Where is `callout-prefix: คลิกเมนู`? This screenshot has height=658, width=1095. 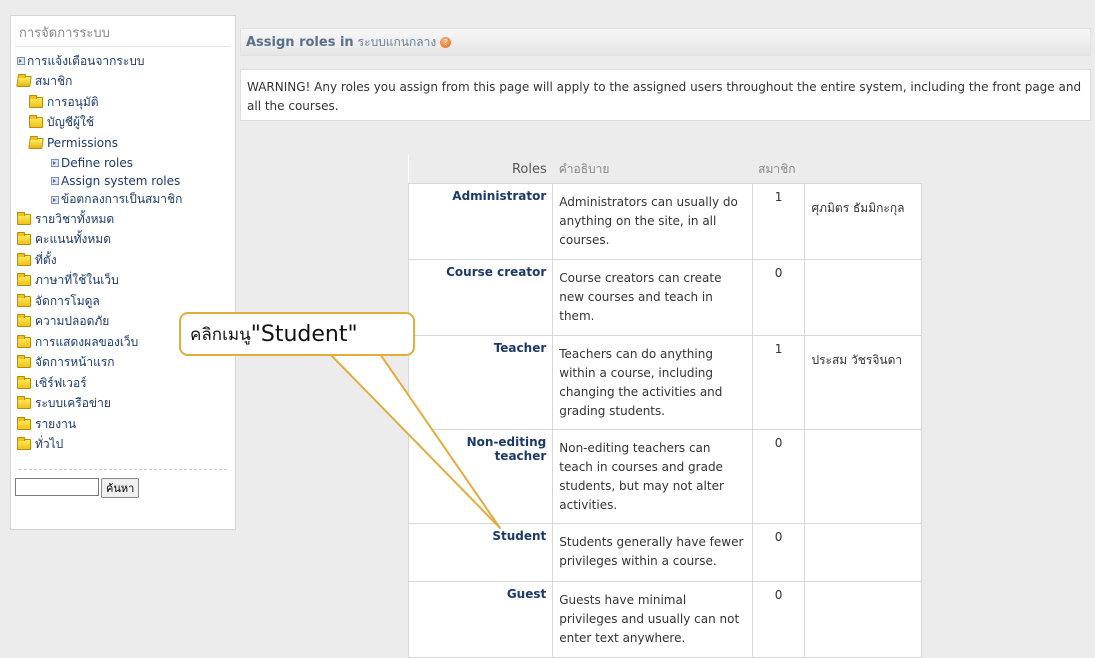
callout-prefix: คลิกเมนู is located at coordinates (220, 334).